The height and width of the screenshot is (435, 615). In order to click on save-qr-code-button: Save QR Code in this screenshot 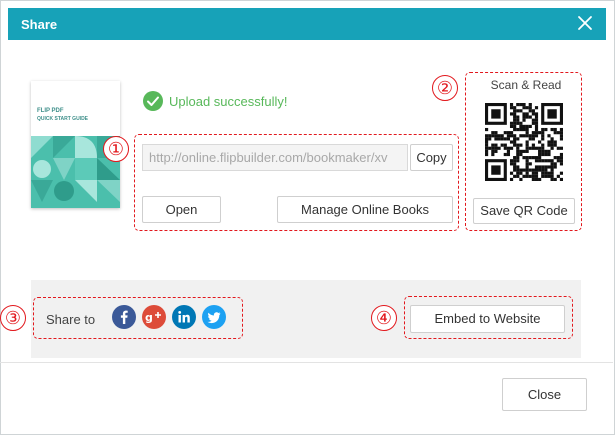, I will do `click(524, 211)`.